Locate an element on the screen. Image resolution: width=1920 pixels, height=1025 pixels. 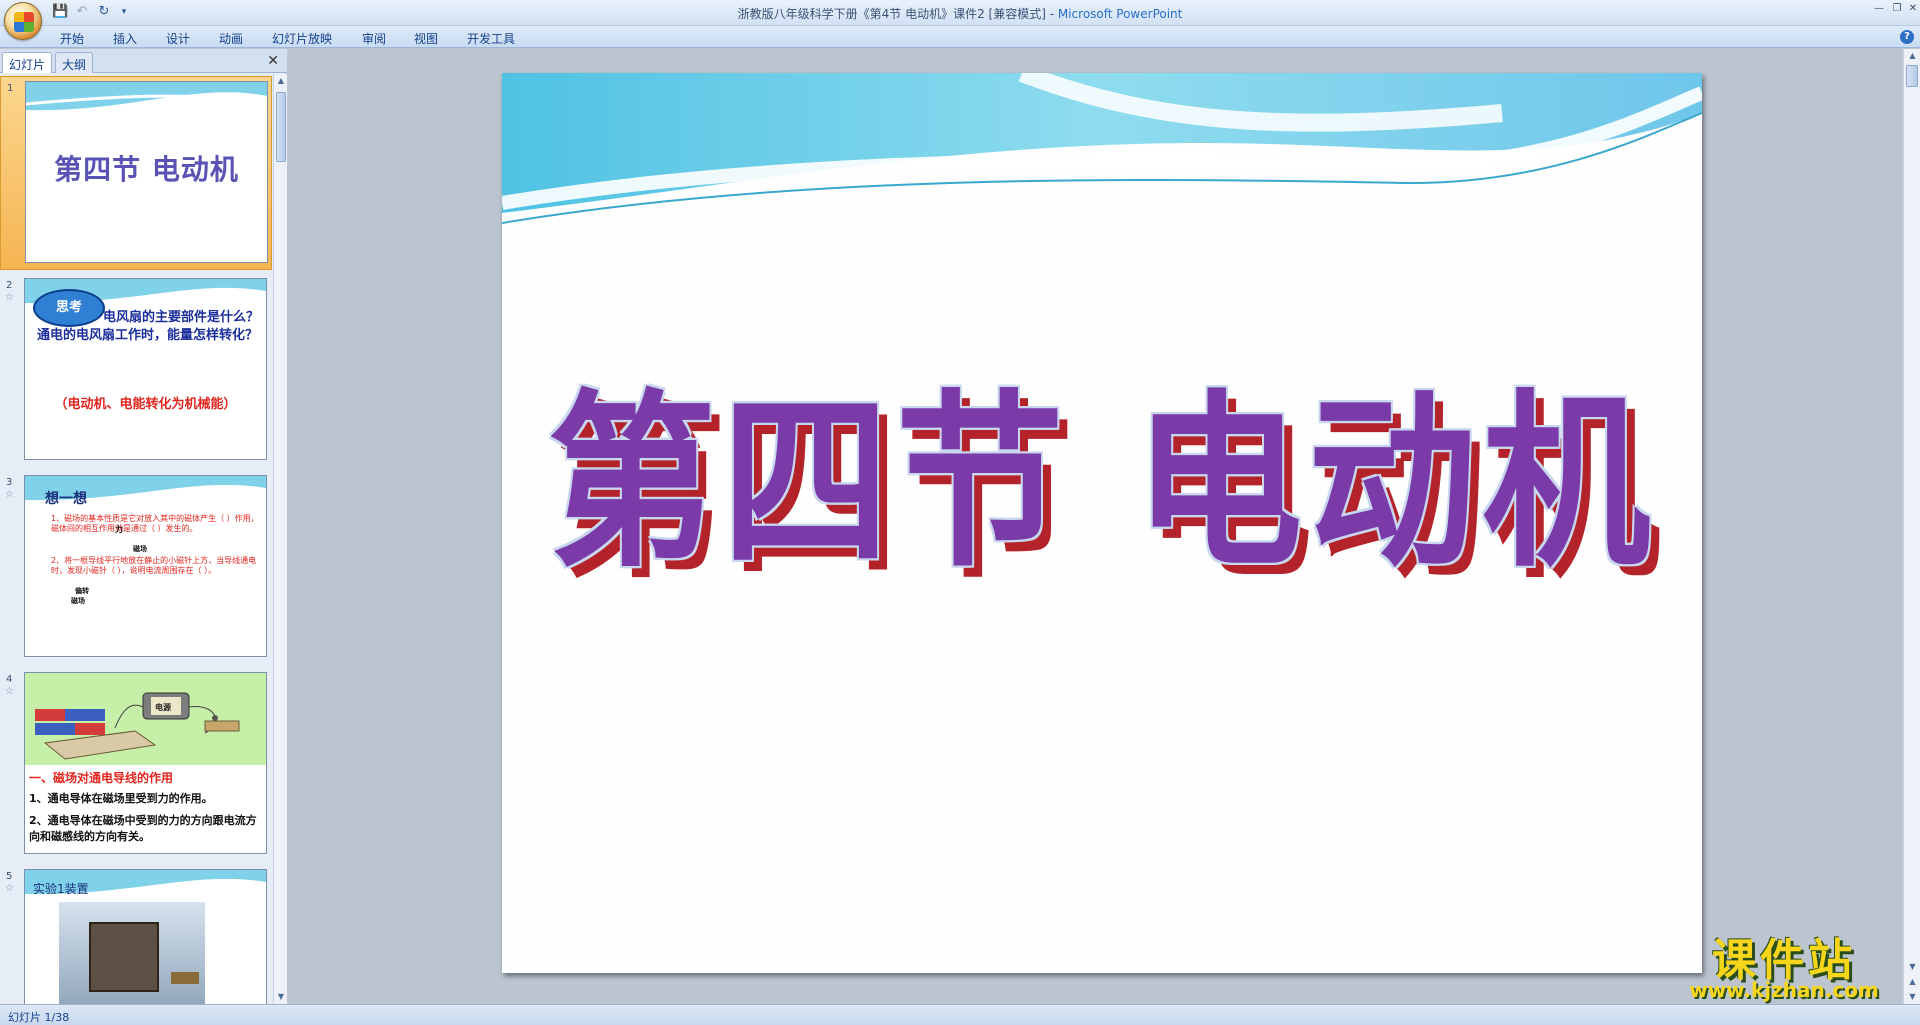
thumbnail-title: 第四节 电动机 is located at coordinates (146, 169).